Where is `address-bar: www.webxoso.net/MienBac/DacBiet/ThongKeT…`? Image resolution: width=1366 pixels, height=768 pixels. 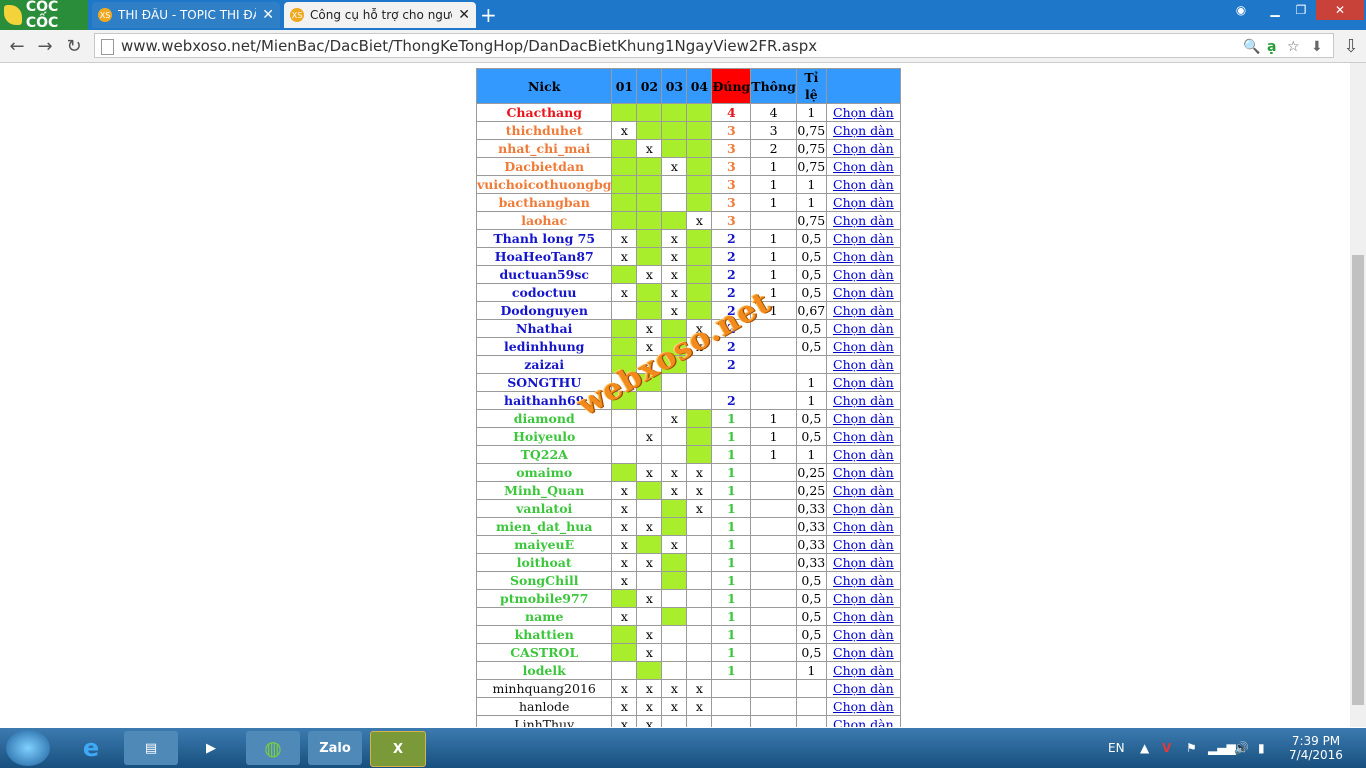
address-bar: www.webxoso.net/MienBac/DacBiet/ThongKeT… is located at coordinates (714, 45).